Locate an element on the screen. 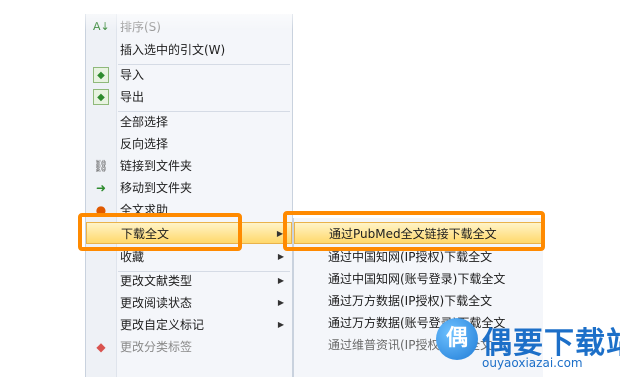  menu-item-change-doc-type: 更改文献类型 ▶ is located at coordinates (189, 281).